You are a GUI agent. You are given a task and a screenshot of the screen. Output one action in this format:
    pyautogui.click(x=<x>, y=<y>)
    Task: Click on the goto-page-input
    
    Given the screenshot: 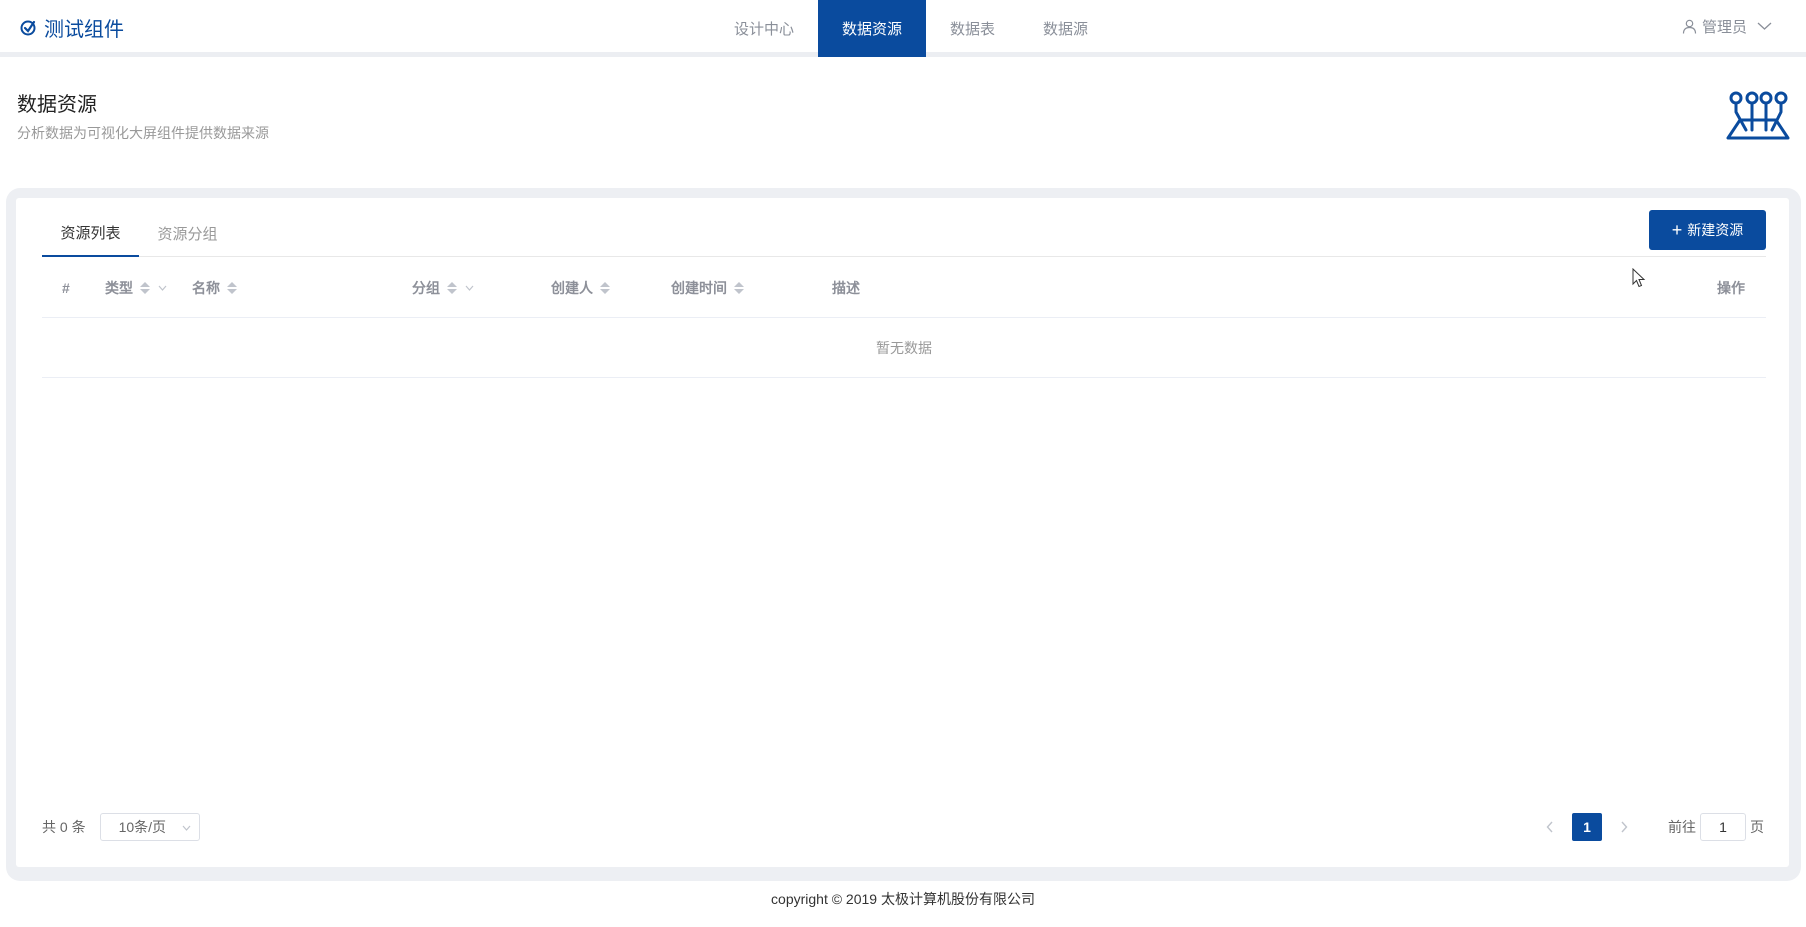 What is the action you would take?
    pyautogui.click(x=1723, y=827)
    